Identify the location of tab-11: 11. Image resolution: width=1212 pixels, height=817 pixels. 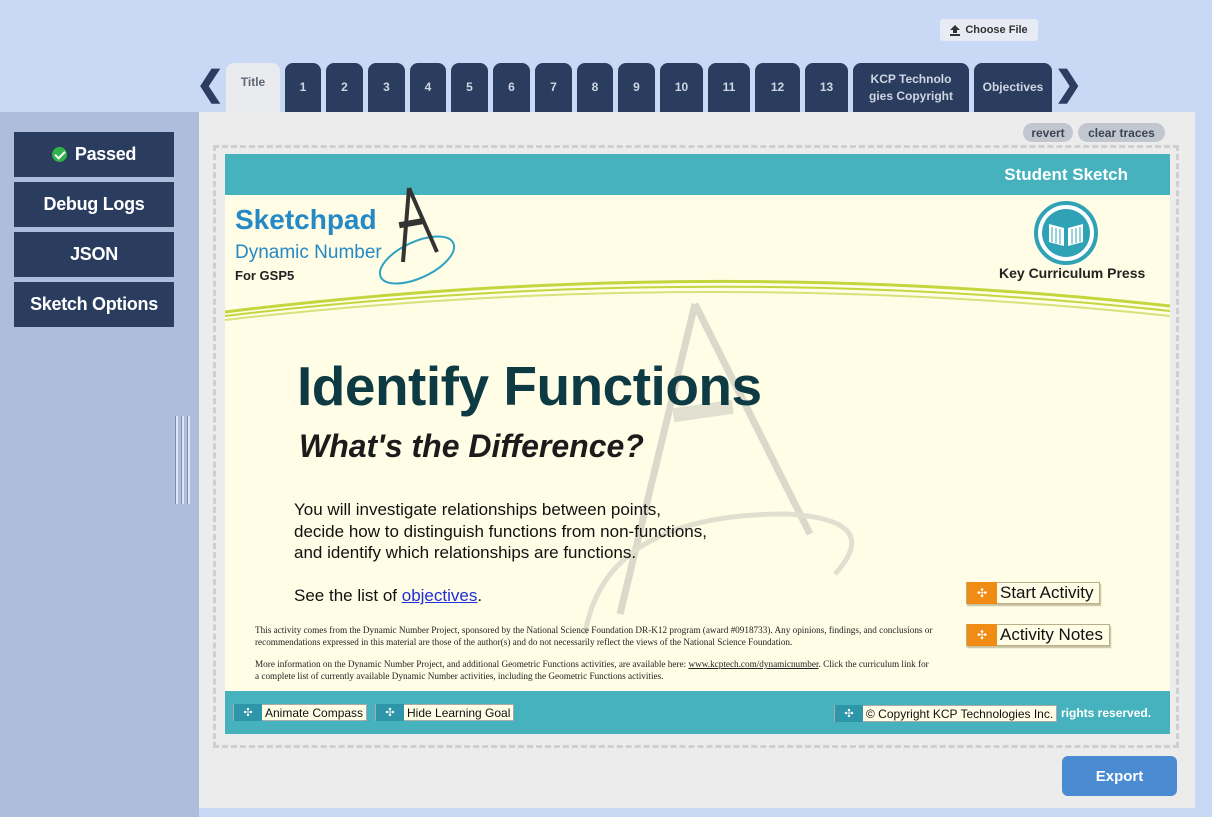
(729, 87).